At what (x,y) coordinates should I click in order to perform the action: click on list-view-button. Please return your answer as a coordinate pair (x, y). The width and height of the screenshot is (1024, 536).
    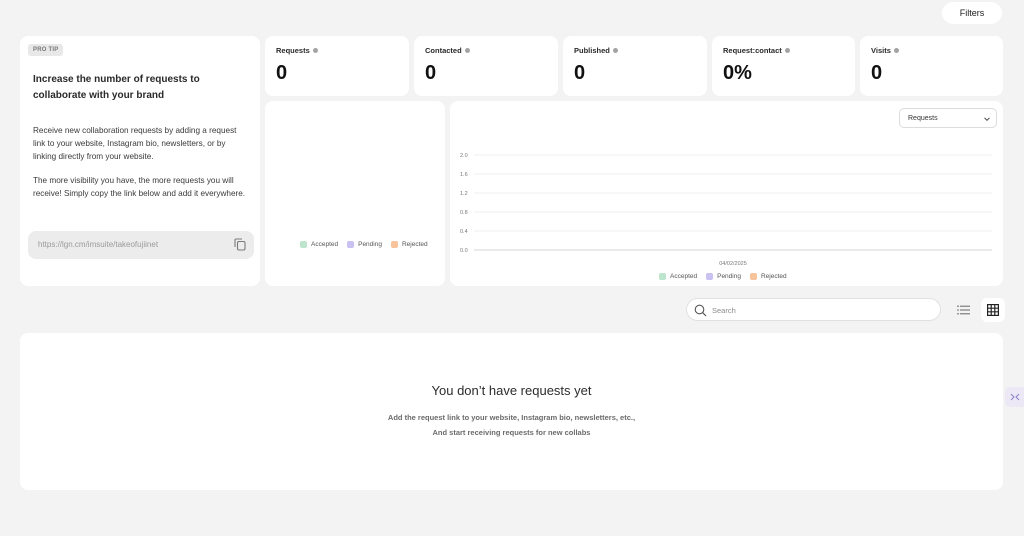
    Looking at the image, I should click on (963, 310).